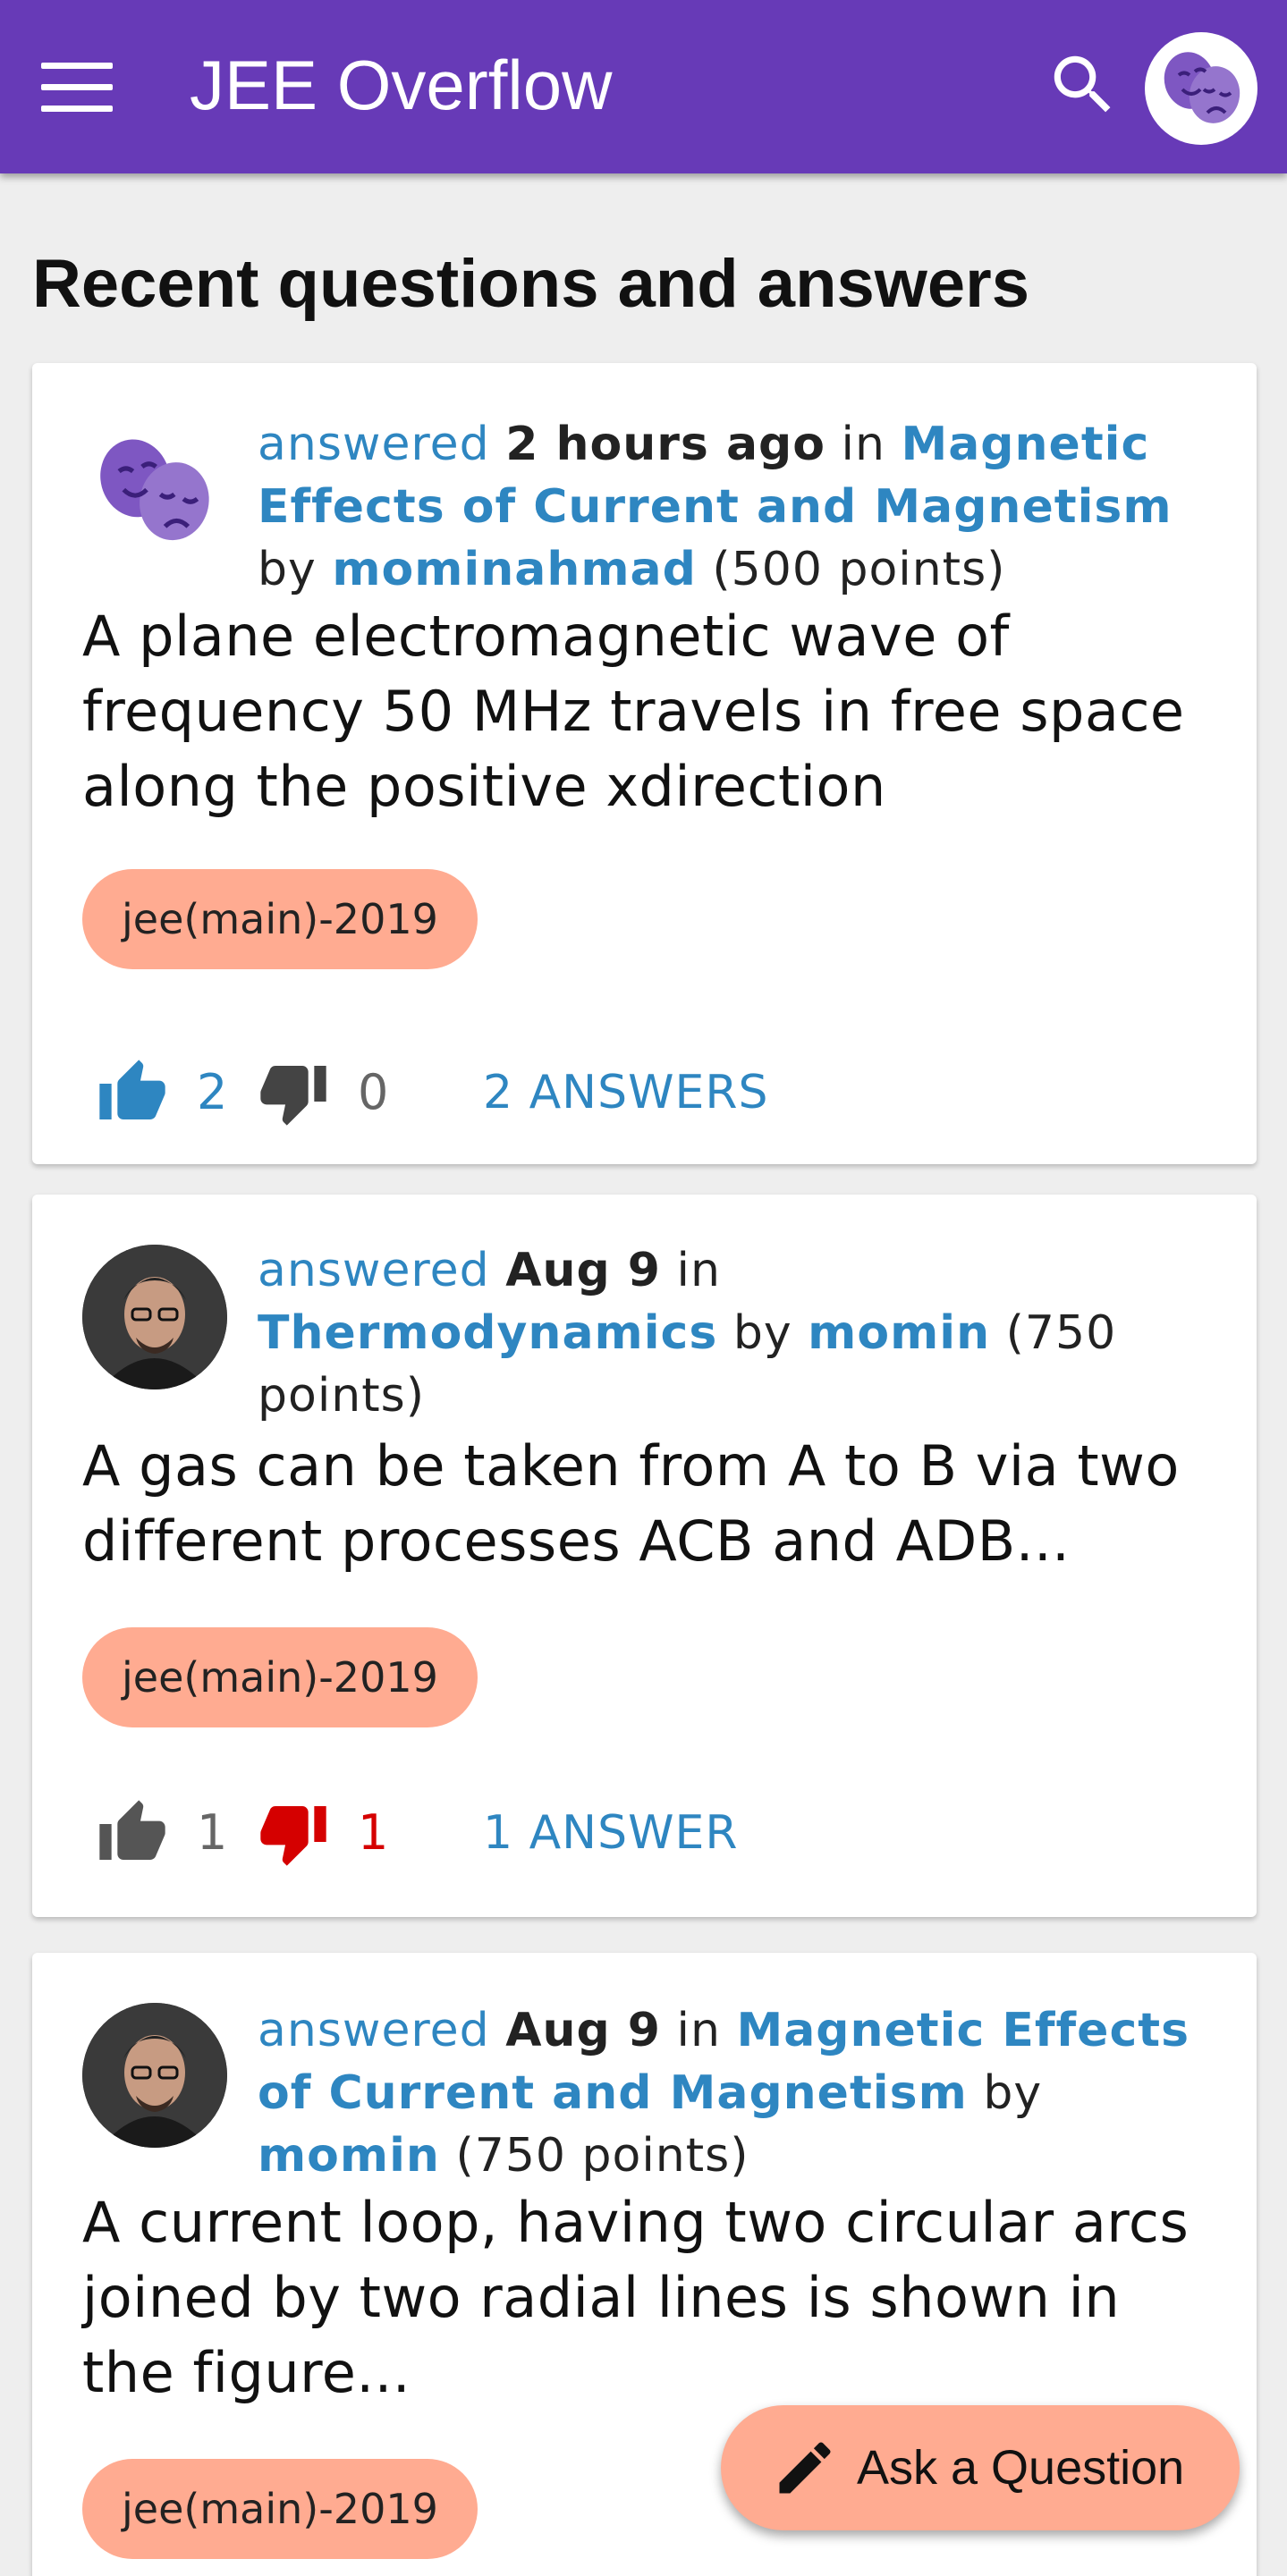 The height and width of the screenshot is (2576, 1287). I want to click on downvote-count: 1, so click(373, 1832).